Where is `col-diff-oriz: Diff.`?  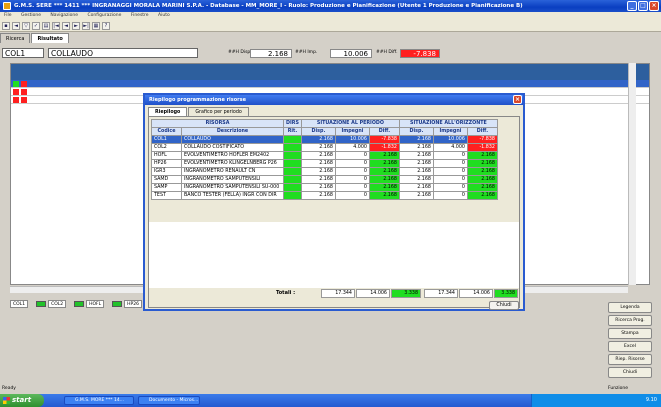 col-diff-oriz: Diff. is located at coordinates (482, 131).